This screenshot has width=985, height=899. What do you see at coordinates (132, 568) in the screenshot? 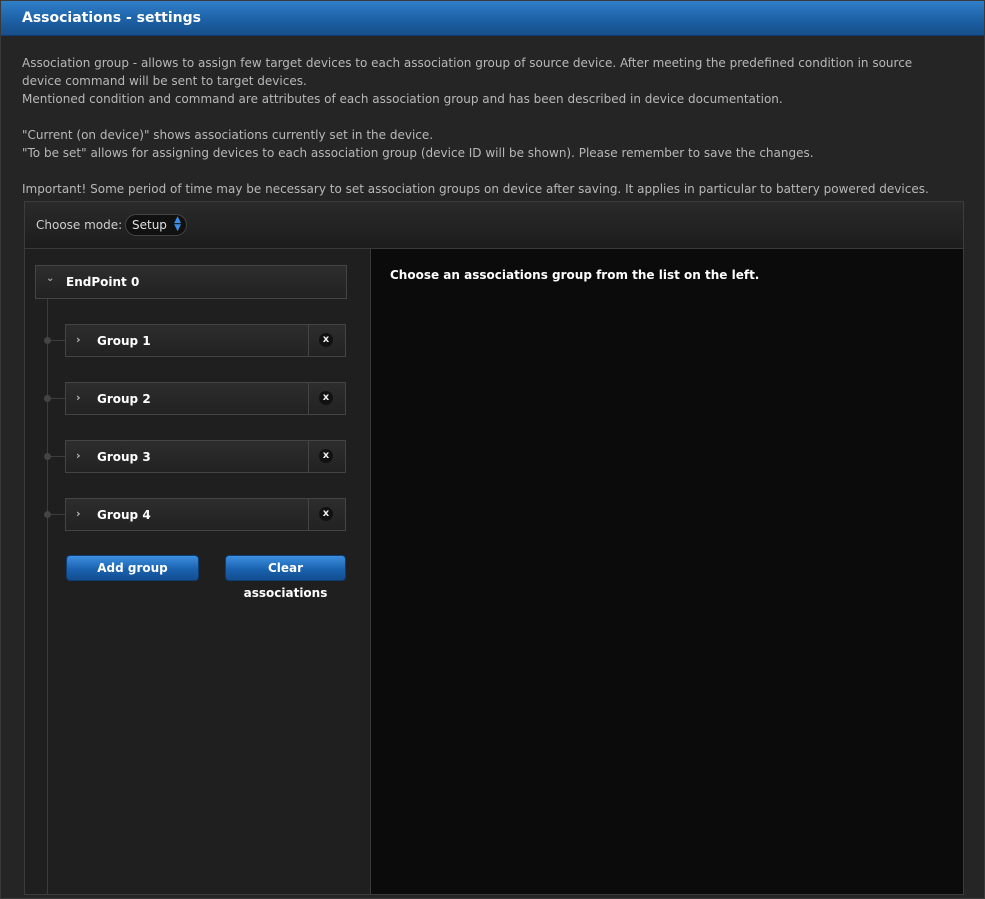
I see `add-group-button: Add group` at bounding box center [132, 568].